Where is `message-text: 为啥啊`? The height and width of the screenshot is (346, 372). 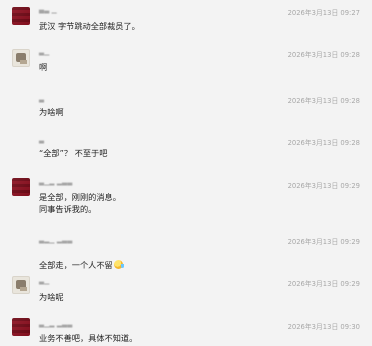
message-text: 为啥啊 is located at coordinates (51, 112).